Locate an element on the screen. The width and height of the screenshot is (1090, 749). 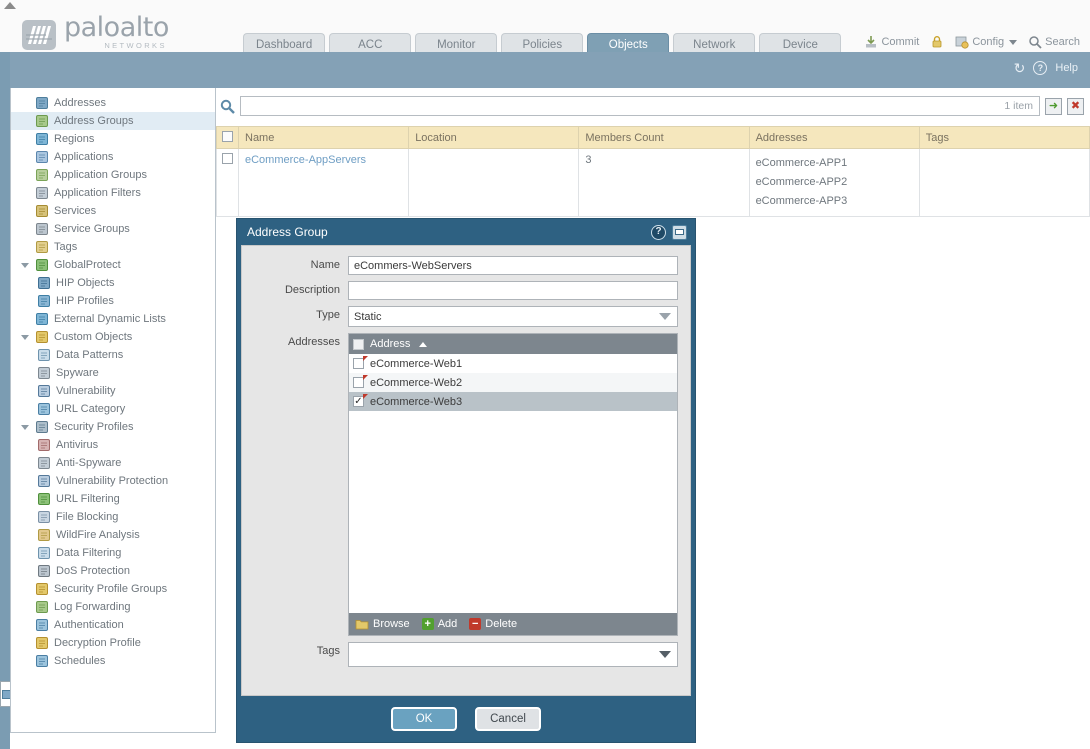
sidebar-item-dos-protection: DoS Protection is located at coordinates (113, 571).